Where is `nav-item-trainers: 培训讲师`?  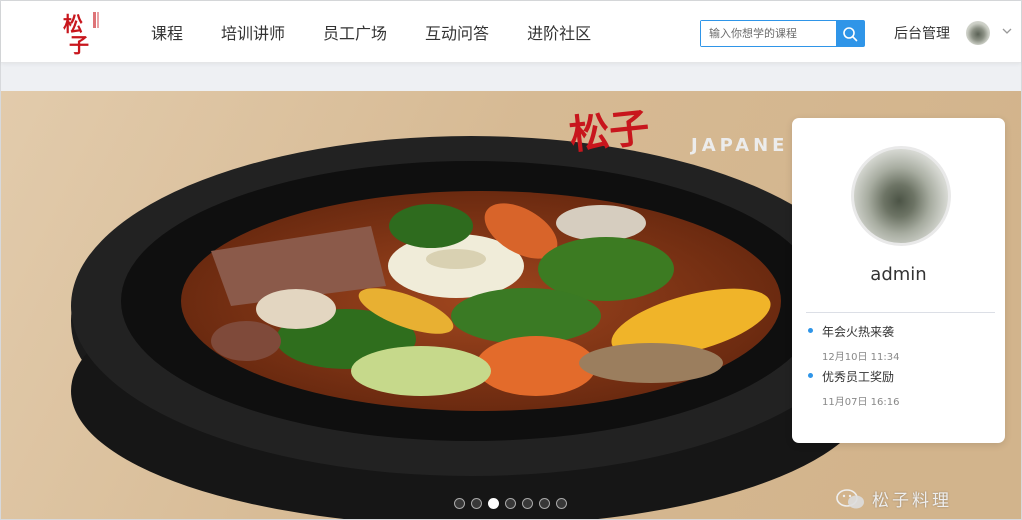
nav-item-trainers: 培训讲师 is located at coordinates (253, 32).